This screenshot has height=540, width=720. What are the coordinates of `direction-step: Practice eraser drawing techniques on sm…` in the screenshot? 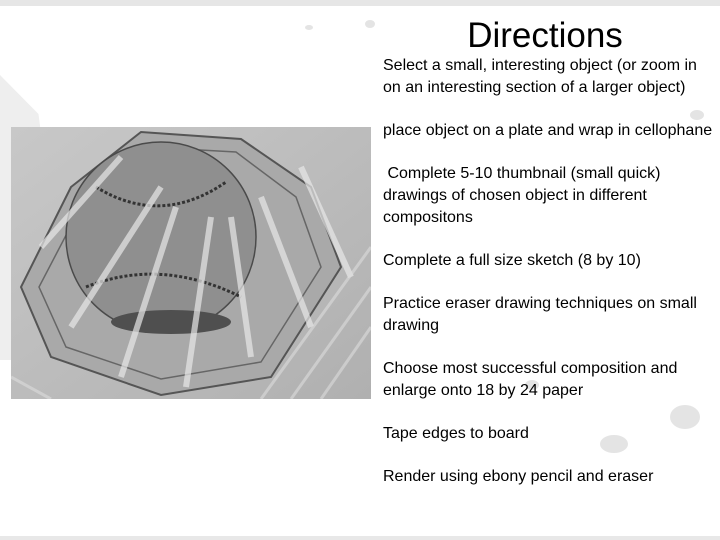 It's located at (540, 314).